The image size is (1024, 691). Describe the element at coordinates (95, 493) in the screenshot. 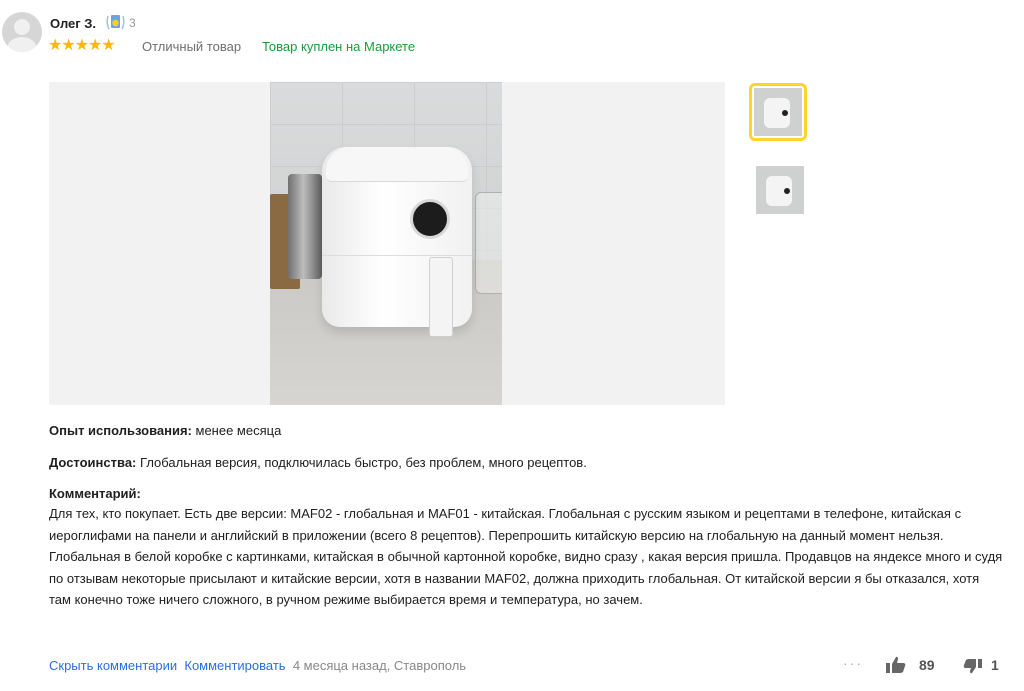

I see `comment-label: Комментарий:` at that location.